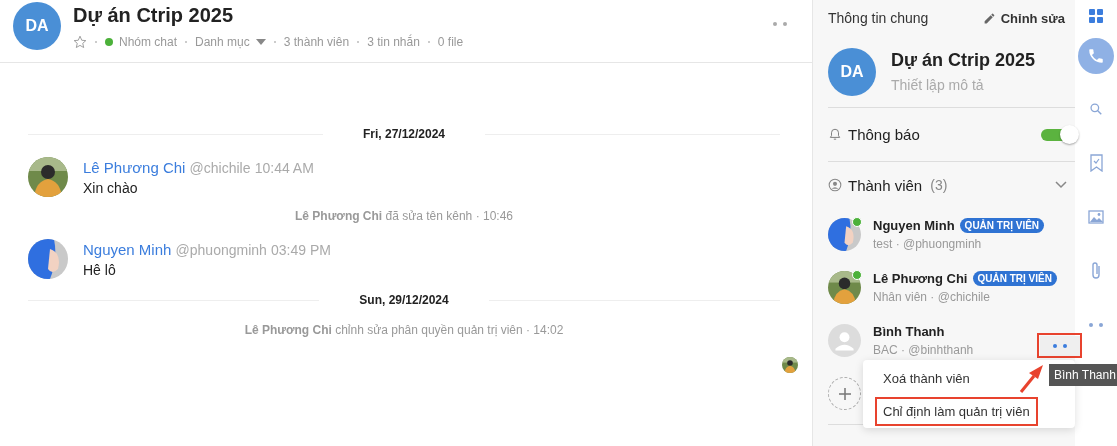 Image resolution: width=1117 pixels, height=446 pixels. What do you see at coordinates (260, 42) in the screenshot?
I see `caret-icon` at bounding box center [260, 42].